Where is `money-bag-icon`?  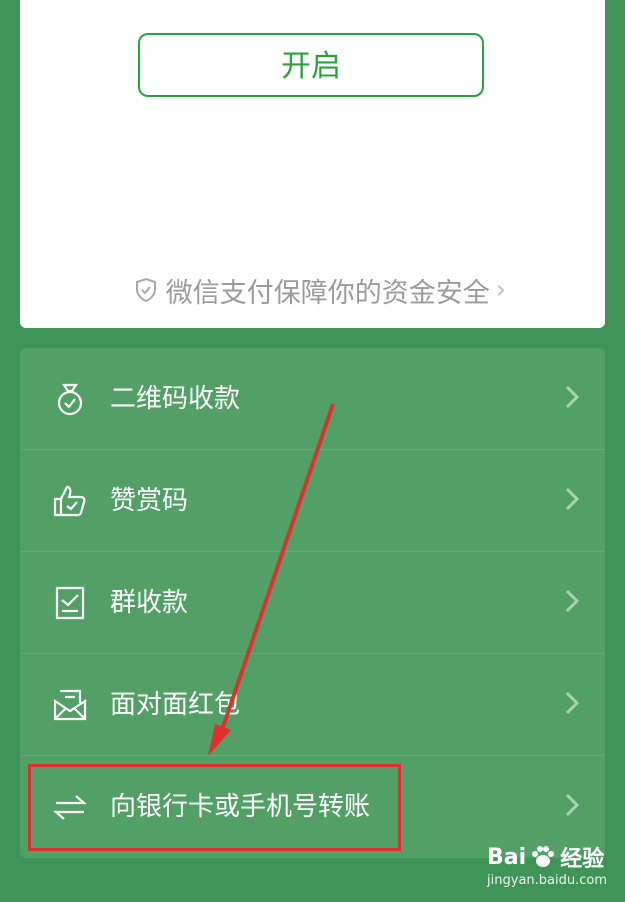 money-bag-icon is located at coordinates (70, 399).